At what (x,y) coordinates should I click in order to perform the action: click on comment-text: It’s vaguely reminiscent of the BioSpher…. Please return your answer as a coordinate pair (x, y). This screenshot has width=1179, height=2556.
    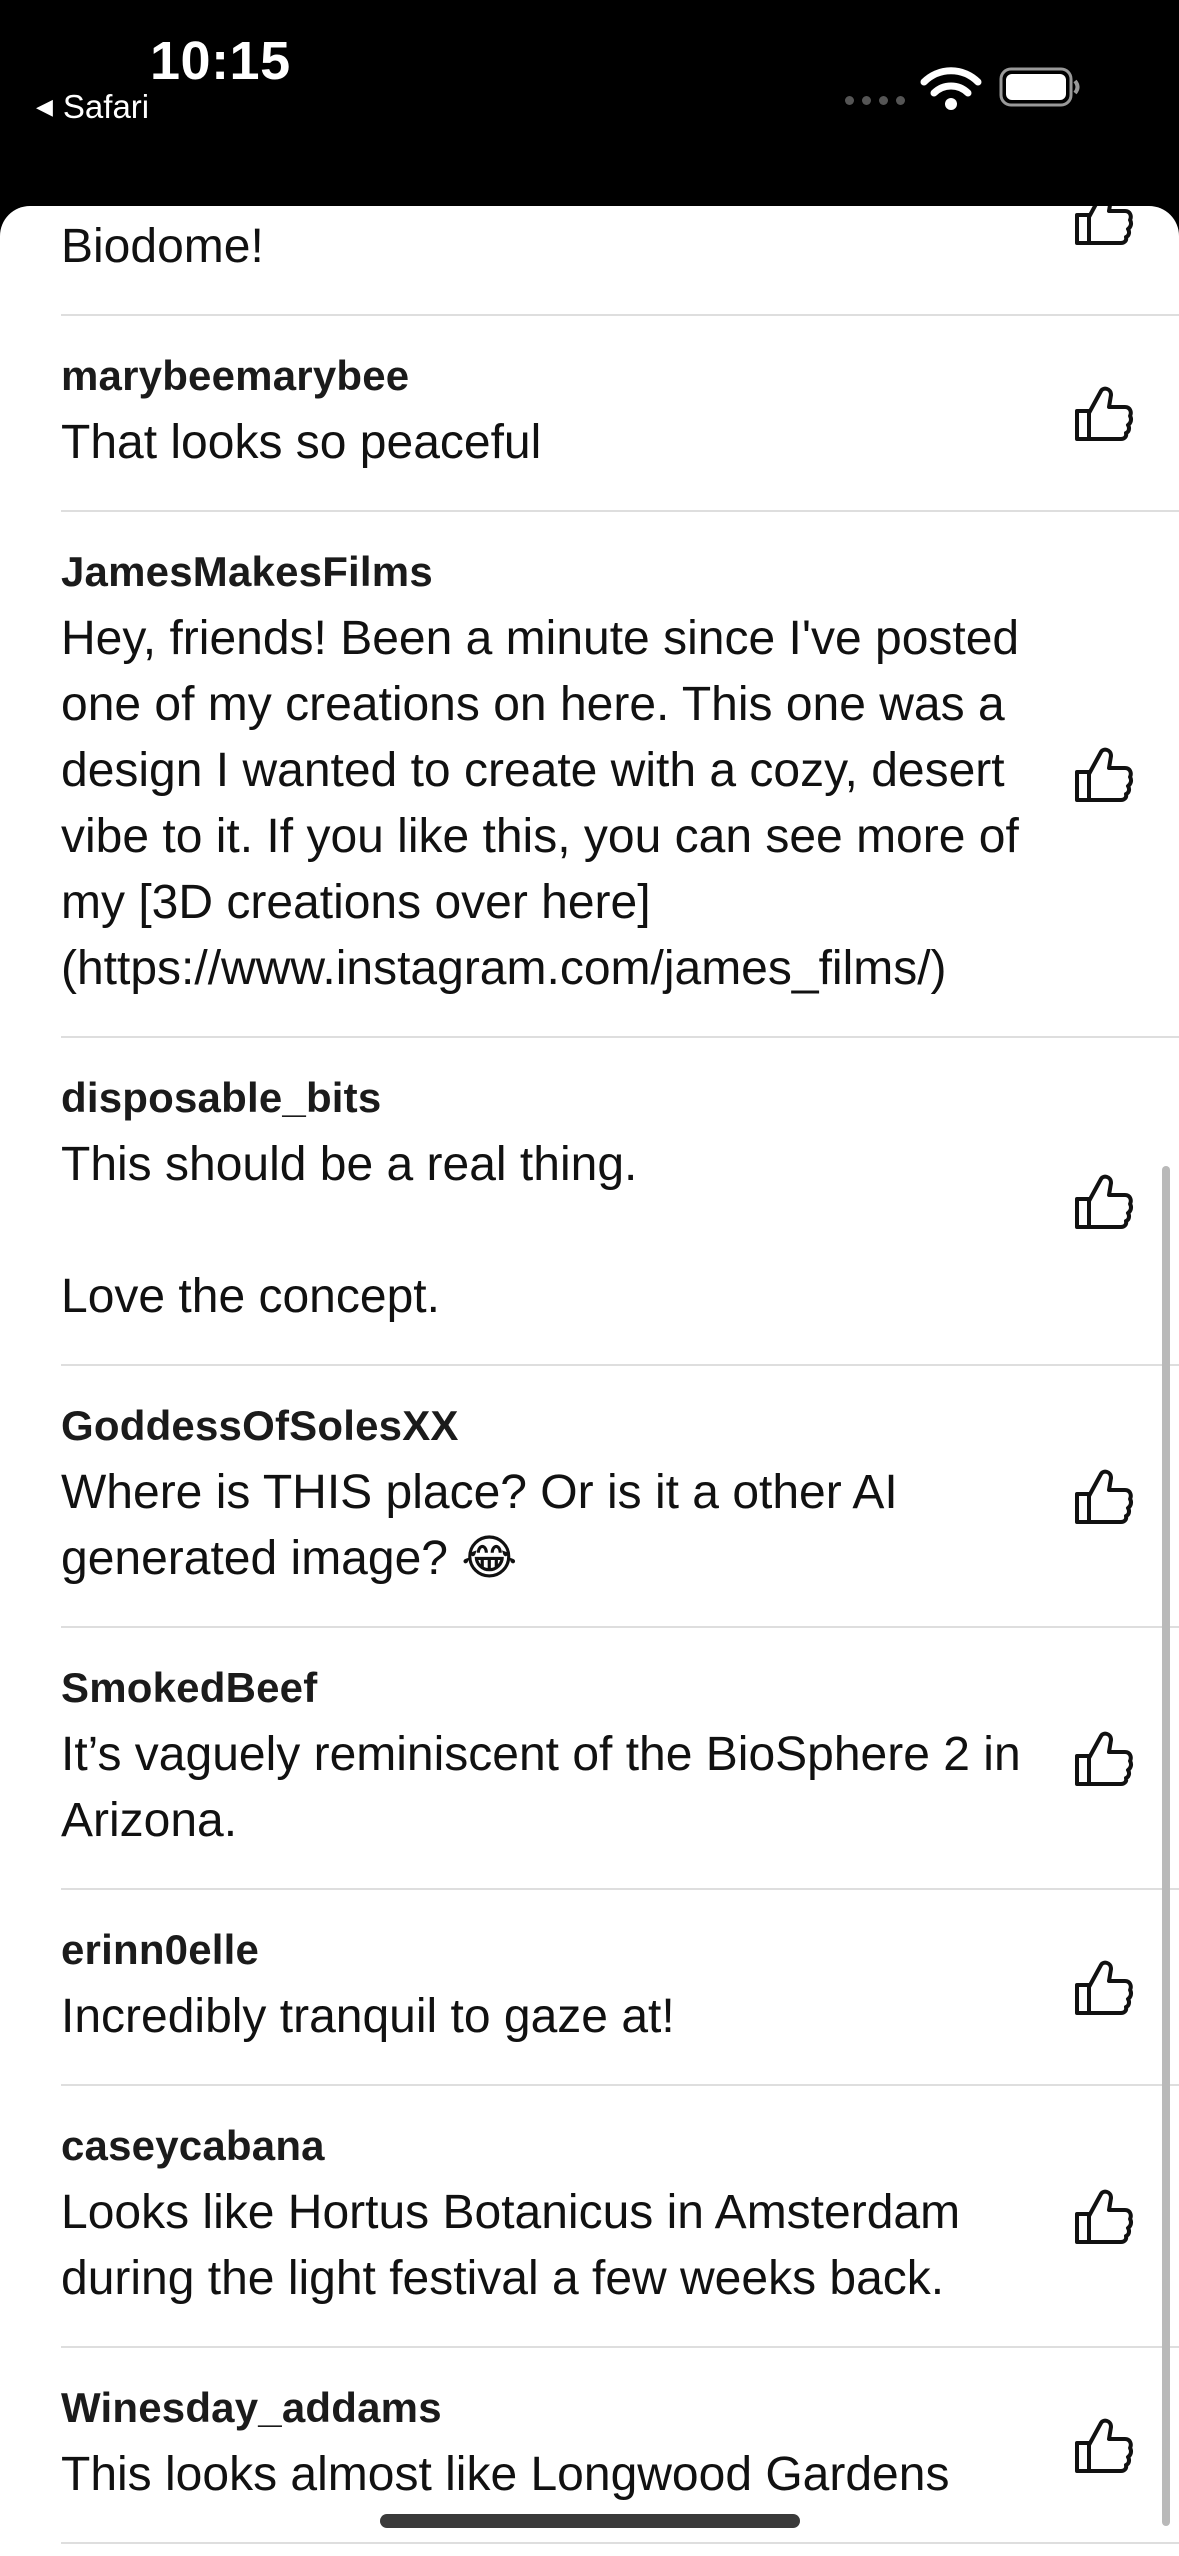
    Looking at the image, I should click on (546, 1787).